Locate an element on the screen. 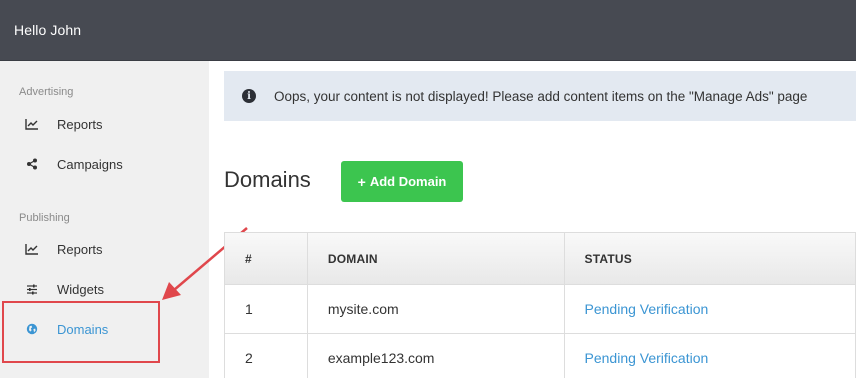  sidebar-item-domains: Domains is located at coordinates (104, 329).